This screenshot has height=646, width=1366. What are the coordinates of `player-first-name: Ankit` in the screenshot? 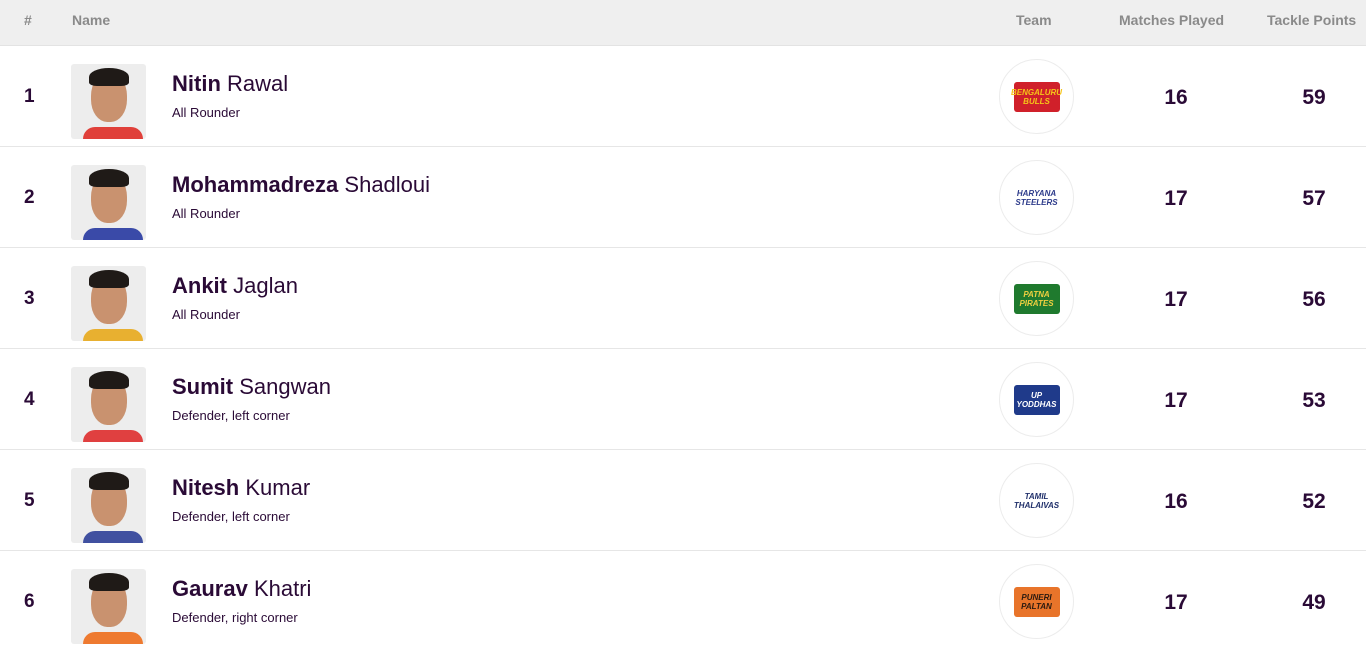 It's located at (199, 285).